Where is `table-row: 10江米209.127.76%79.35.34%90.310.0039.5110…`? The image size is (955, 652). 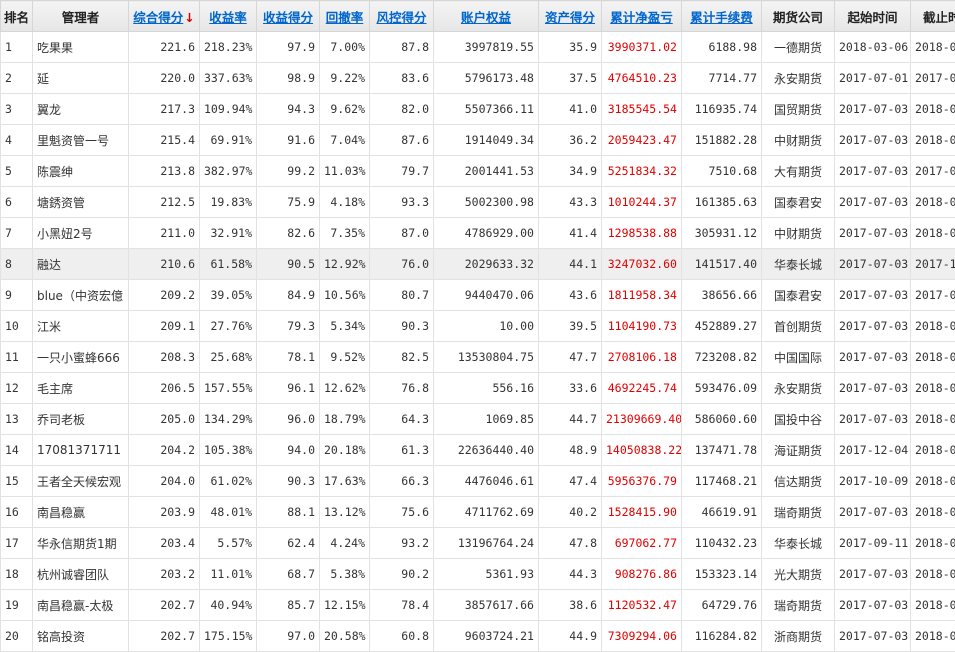
table-row: 10江米209.127.76%79.35.34%90.310.0039.5110… is located at coordinates (478, 326).